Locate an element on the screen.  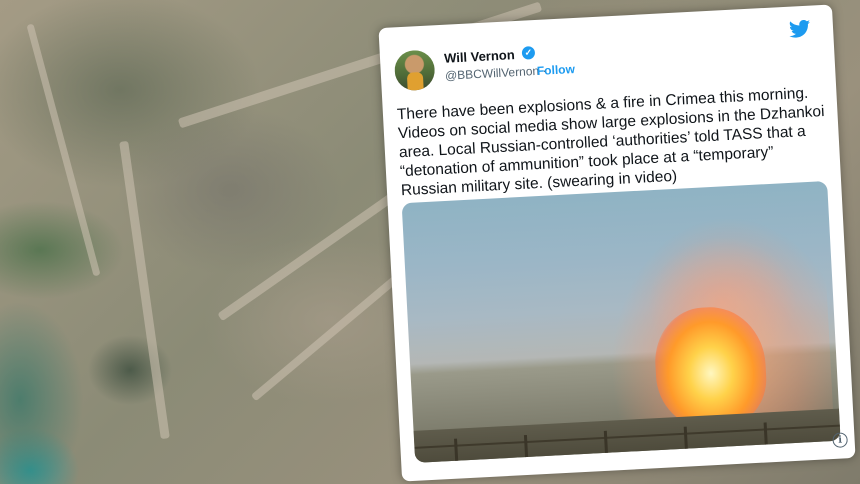
avatar is located at coordinates (414, 70).